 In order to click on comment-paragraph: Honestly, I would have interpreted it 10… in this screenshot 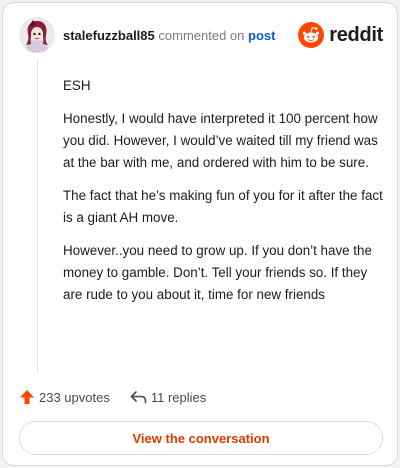, I will do `click(220, 140)`.